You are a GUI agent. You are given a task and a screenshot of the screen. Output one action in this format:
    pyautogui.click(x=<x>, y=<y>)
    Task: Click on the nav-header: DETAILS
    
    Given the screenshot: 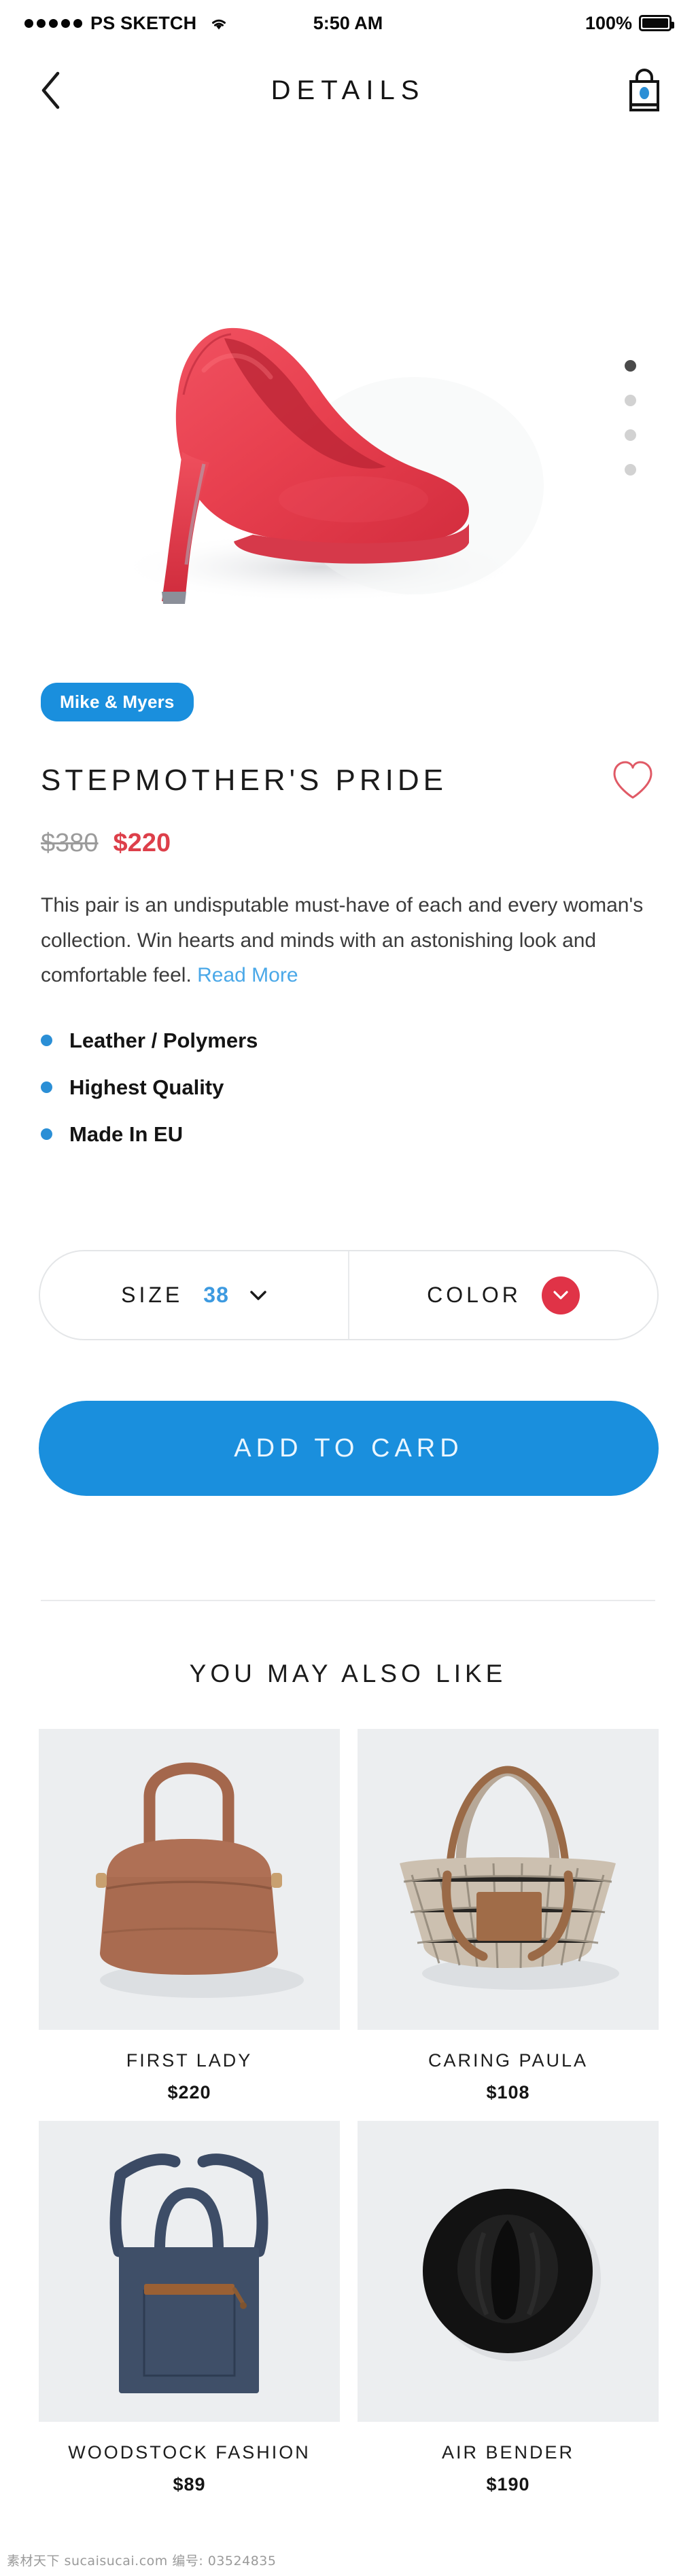 What is the action you would take?
    pyautogui.click(x=348, y=90)
    